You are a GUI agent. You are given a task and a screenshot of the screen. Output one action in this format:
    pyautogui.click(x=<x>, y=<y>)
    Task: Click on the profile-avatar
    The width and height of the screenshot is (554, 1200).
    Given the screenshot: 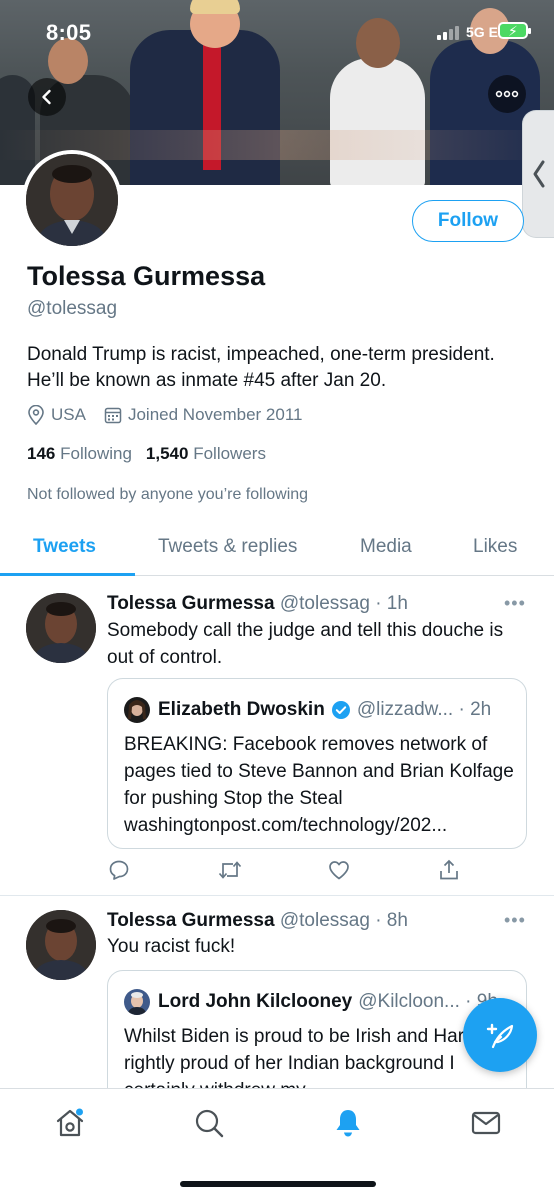 What is the action you would take?
    pyautogui.click(x=72, y=200)
    